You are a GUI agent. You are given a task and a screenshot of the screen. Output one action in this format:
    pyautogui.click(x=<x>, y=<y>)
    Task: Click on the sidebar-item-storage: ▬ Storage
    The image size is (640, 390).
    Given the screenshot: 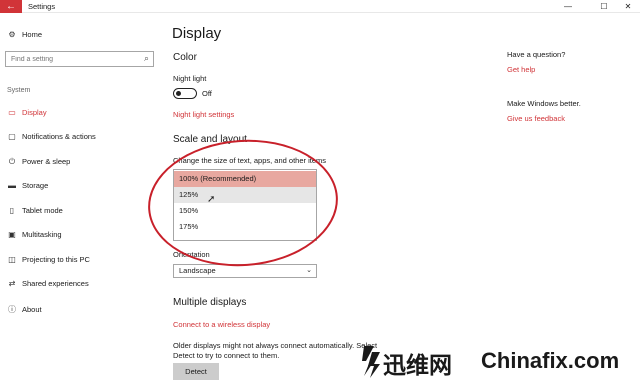 What is the action you would take?
    pyautogui.click(x=27, y=185)
    